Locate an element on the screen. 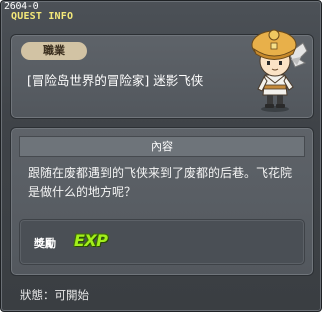  reward-label: 獎勵 is located at coordinates (45, 243).